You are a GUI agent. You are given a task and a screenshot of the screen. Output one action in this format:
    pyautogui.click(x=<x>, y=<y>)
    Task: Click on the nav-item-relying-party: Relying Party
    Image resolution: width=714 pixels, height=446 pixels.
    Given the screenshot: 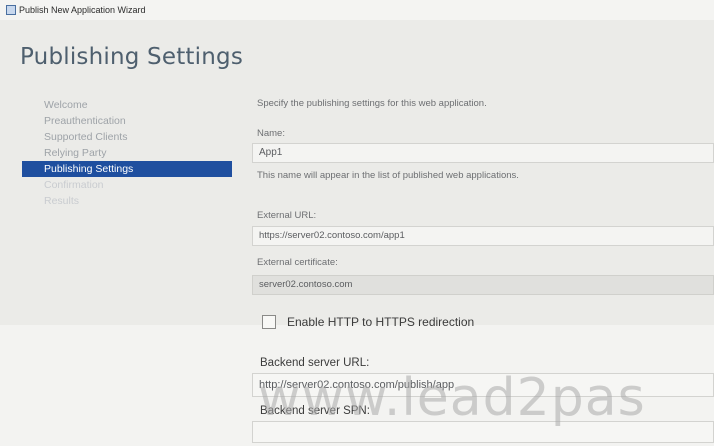 What is the action you would take?
    pyautogui.click(x=127, y=153)
    